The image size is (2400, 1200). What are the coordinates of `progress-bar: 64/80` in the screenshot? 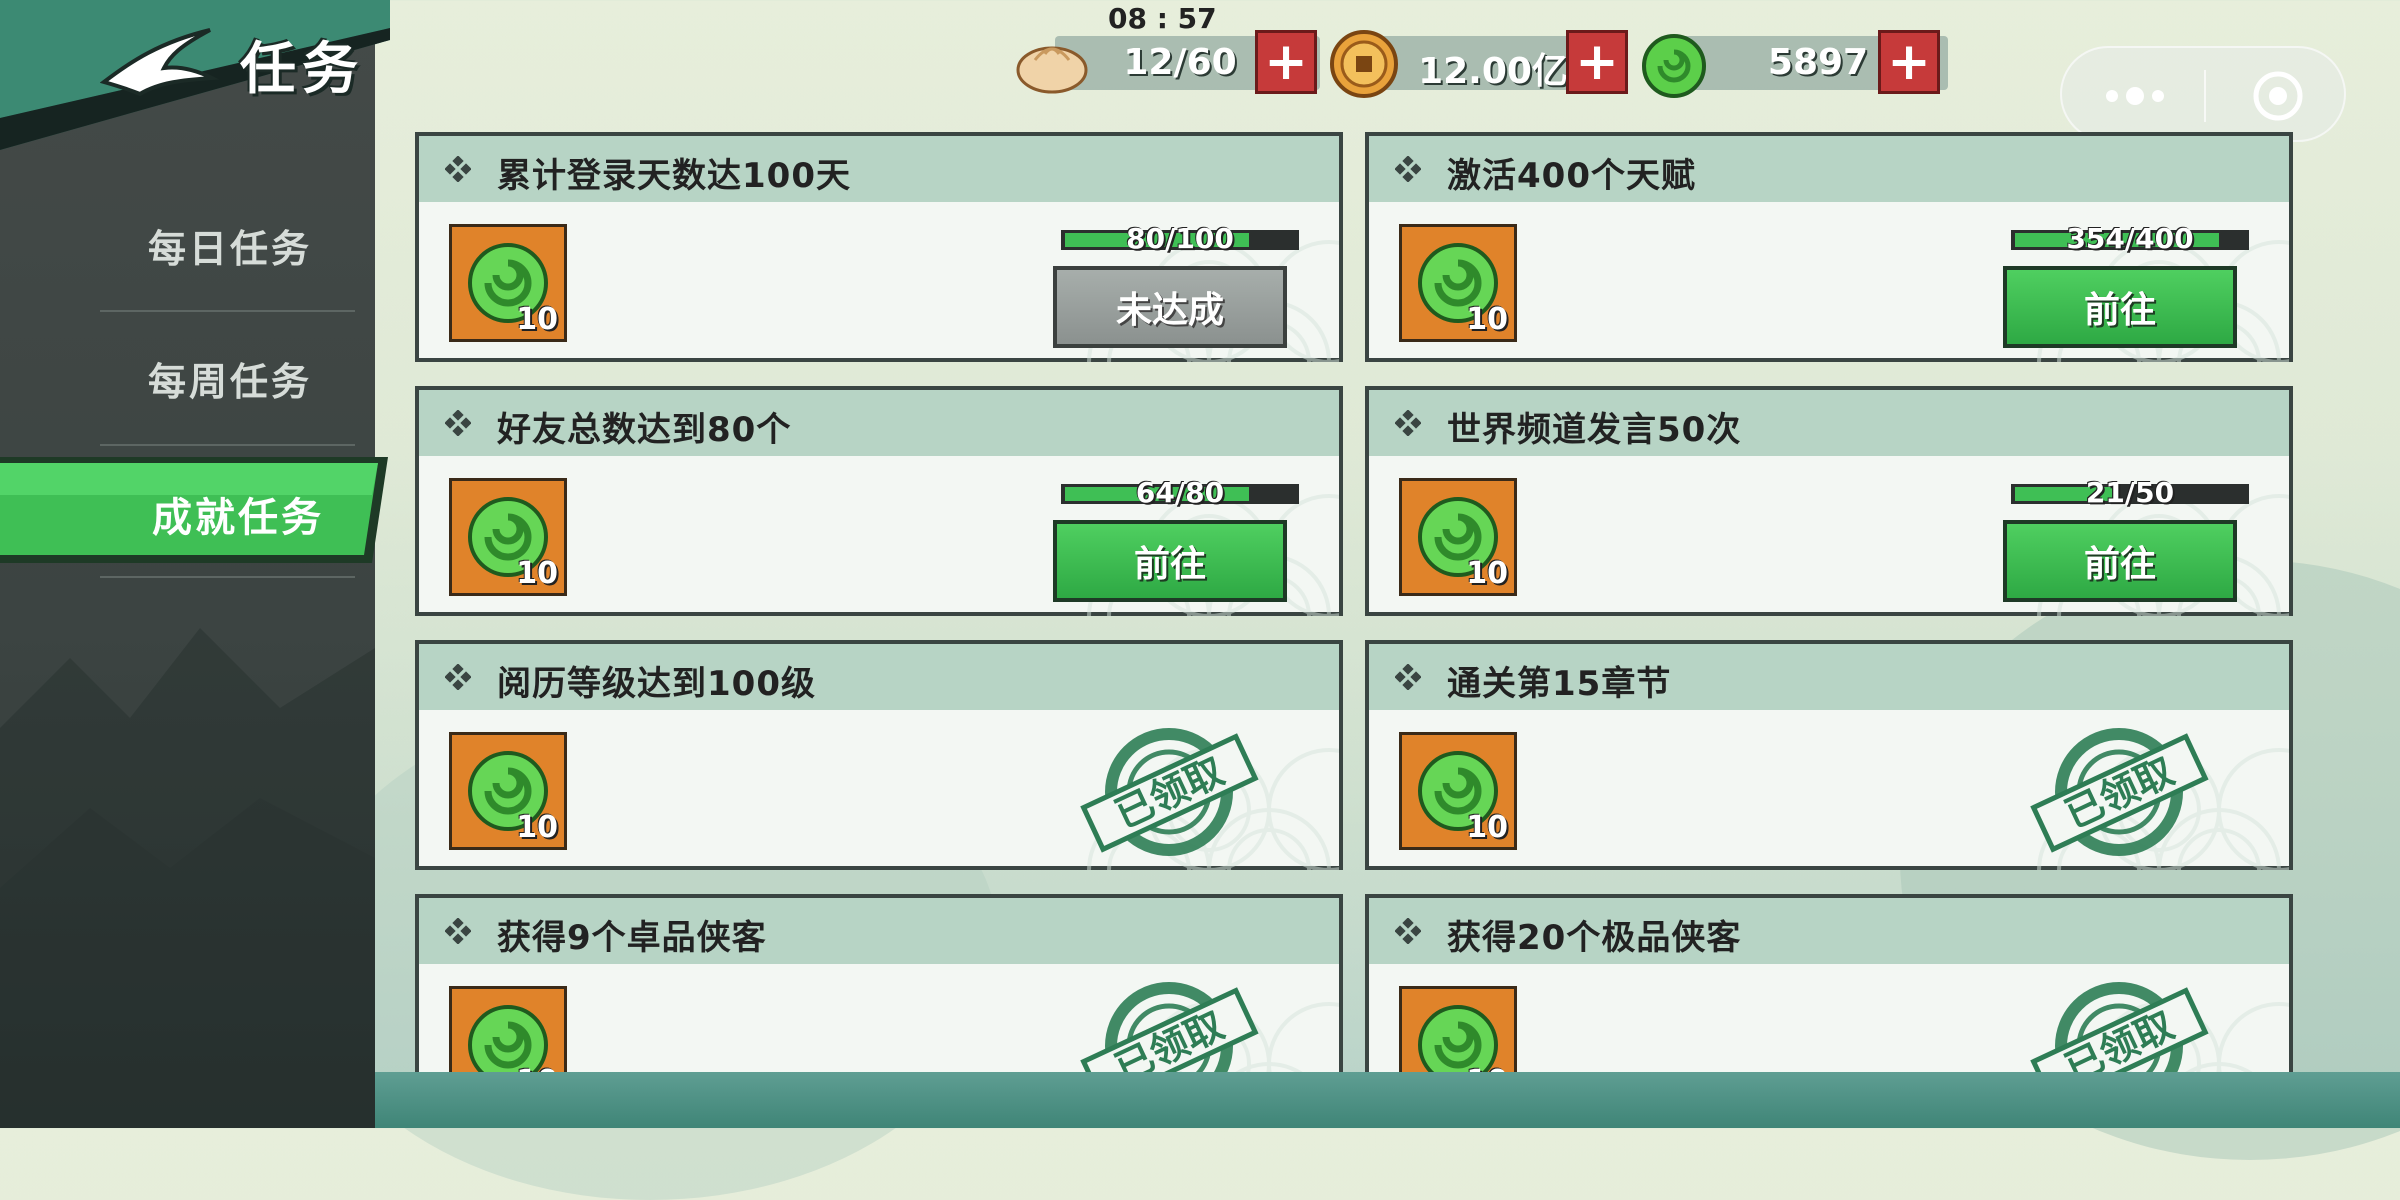 It's located at (1180, 492).